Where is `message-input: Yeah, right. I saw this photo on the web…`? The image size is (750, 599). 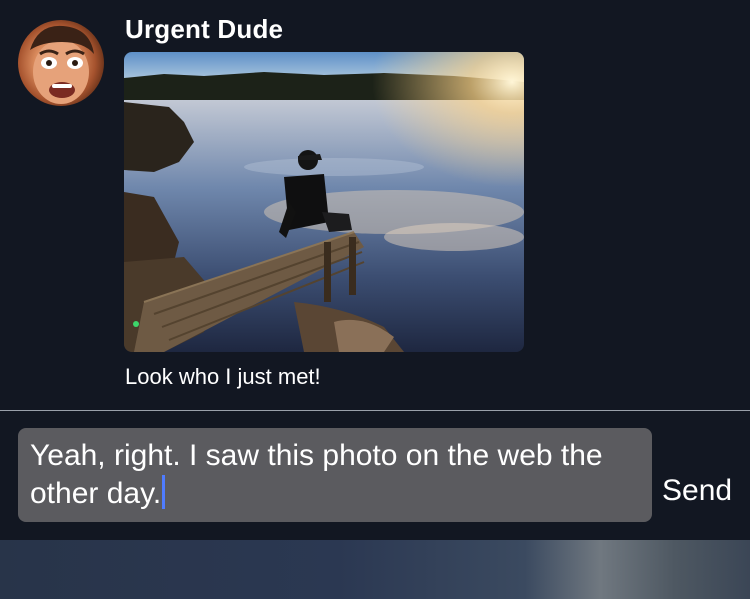
message-input: Yeah, right. I saw this photo on the web… is located at coordinates (335, 475).